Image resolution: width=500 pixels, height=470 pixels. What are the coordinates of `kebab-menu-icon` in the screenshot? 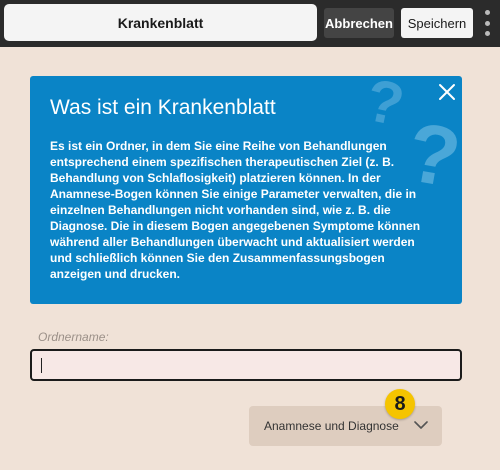 It's located at (487, 23).